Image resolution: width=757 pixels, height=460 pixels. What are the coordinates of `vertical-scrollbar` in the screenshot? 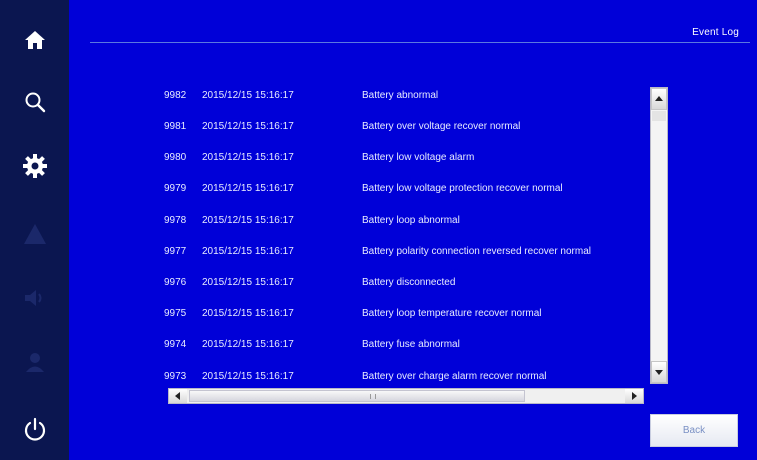 It's located at (659, 235).